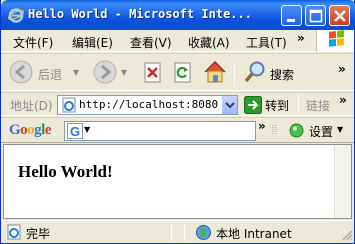 The width and height of the screenshot is (355, 244). What do you see at coordinates (296, 130) in the screenshot?
I see `settings-status-icon` at bounding box center [296, 130].